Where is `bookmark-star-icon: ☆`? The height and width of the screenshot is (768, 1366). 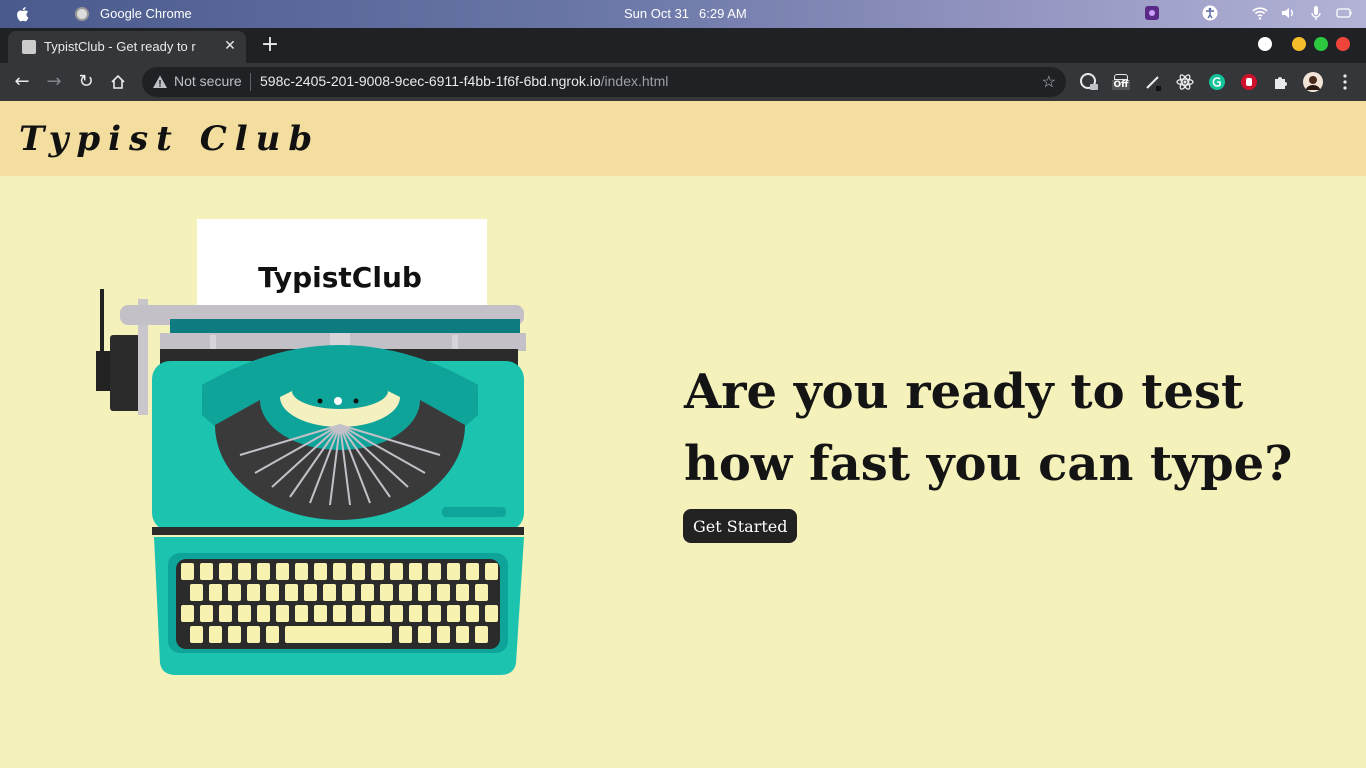
bookmark-star-icon: ☆ is located at coordinates (1049, 82).